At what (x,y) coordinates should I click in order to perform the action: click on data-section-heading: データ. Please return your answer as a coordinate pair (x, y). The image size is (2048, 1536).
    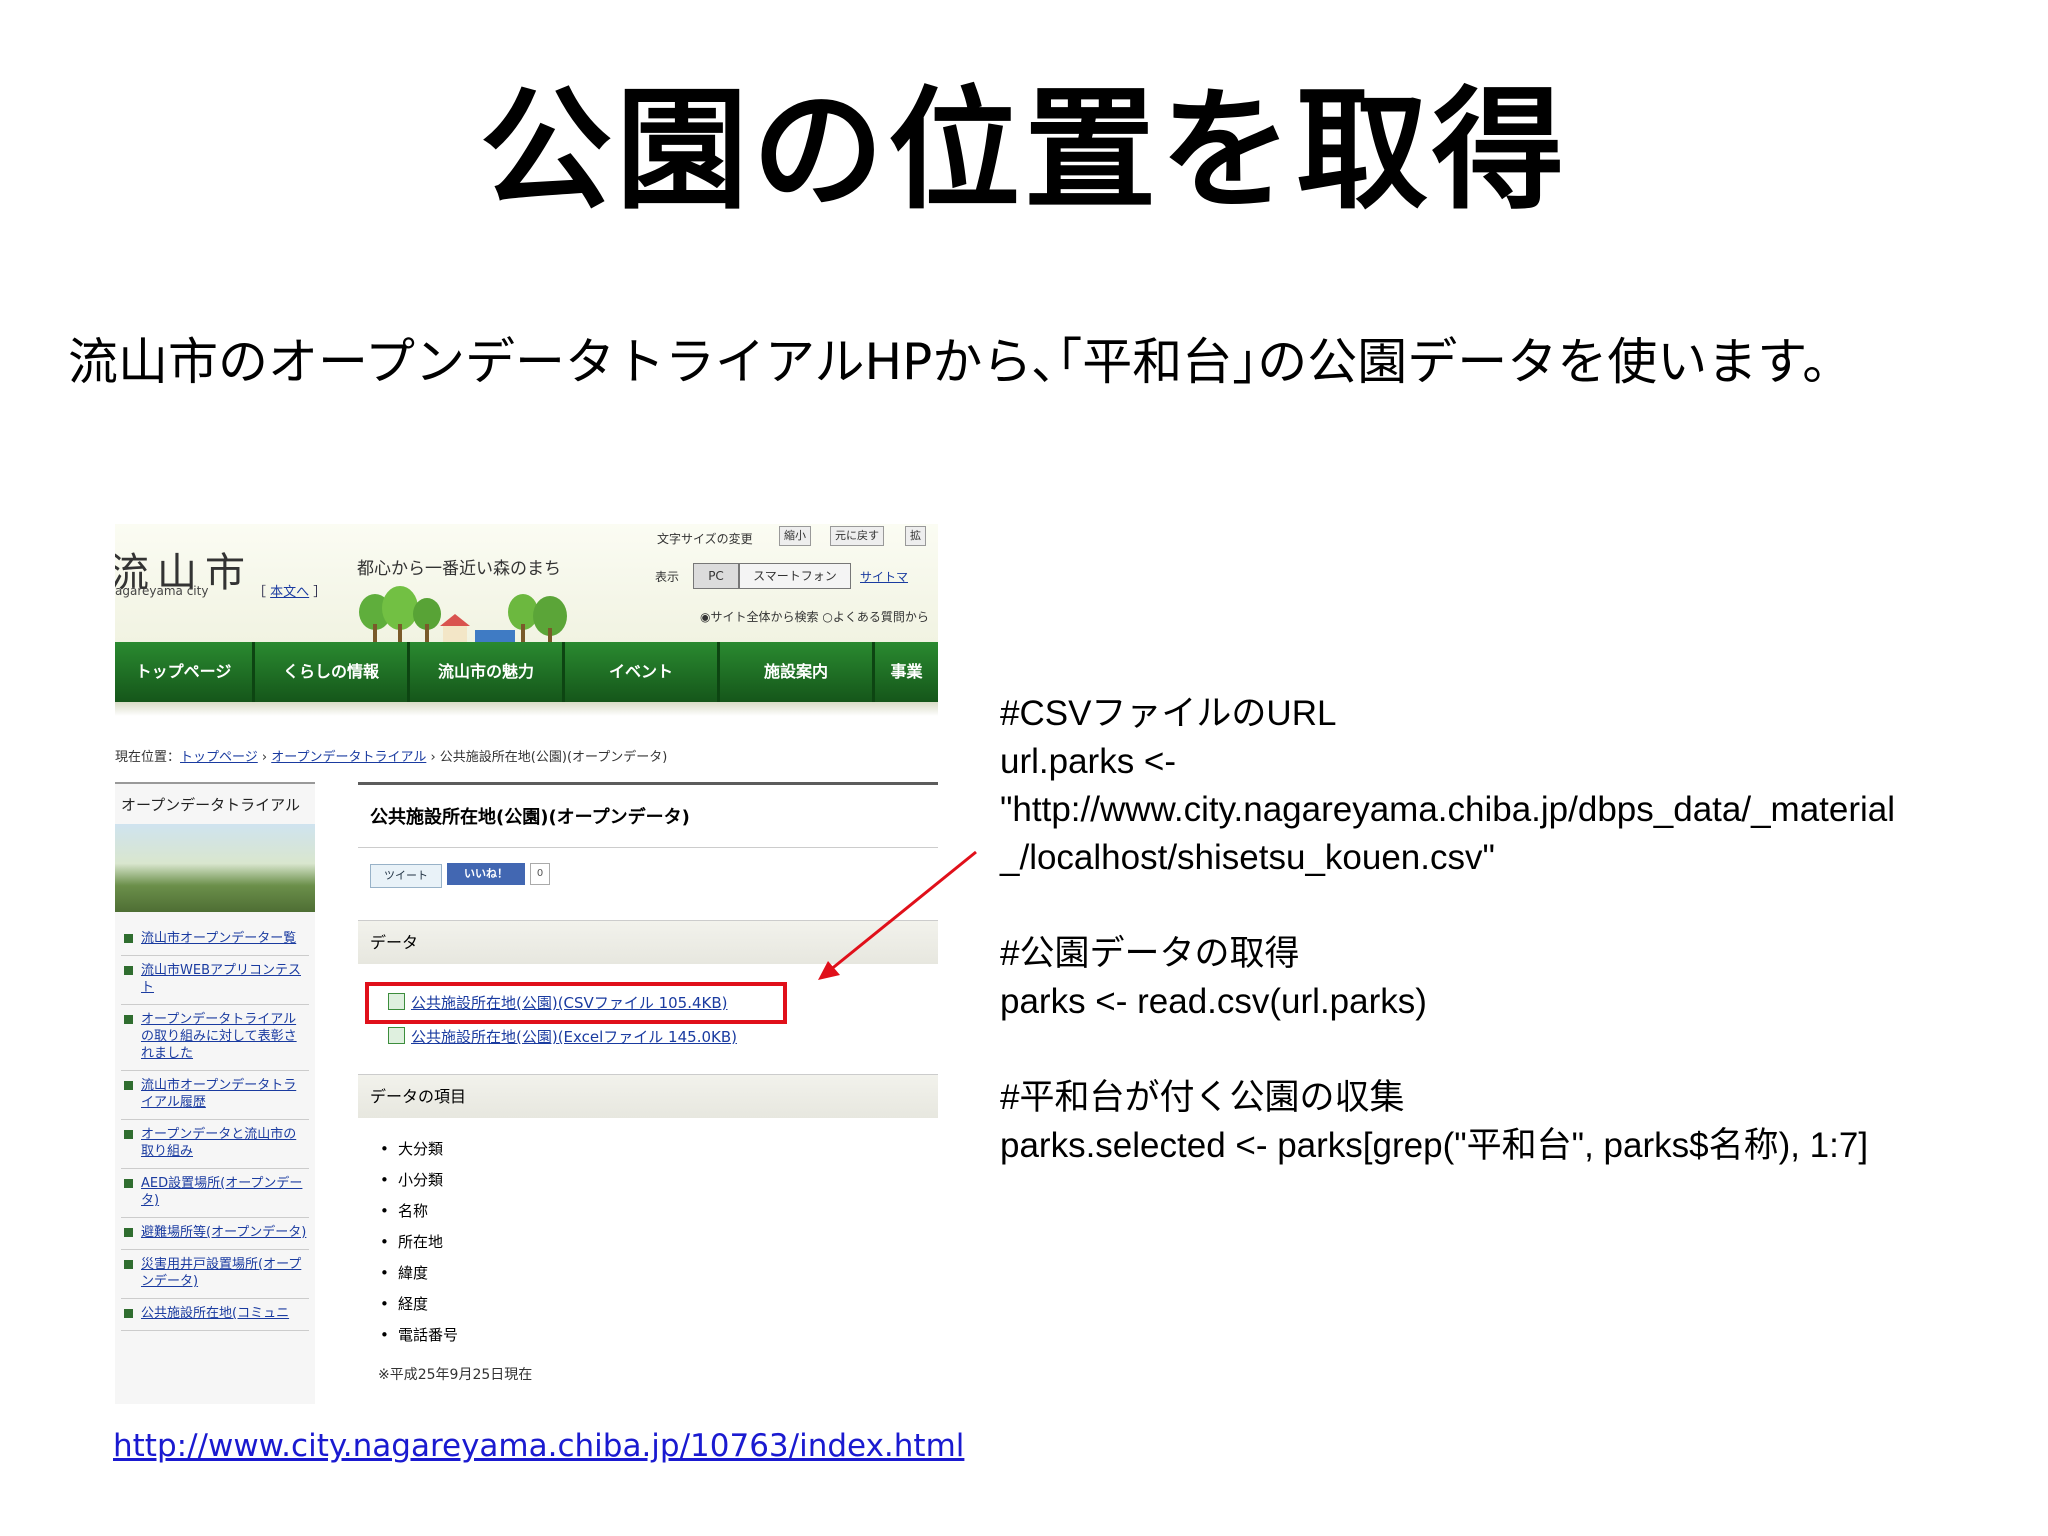
    Looking at the image, I should click on (648, 942).